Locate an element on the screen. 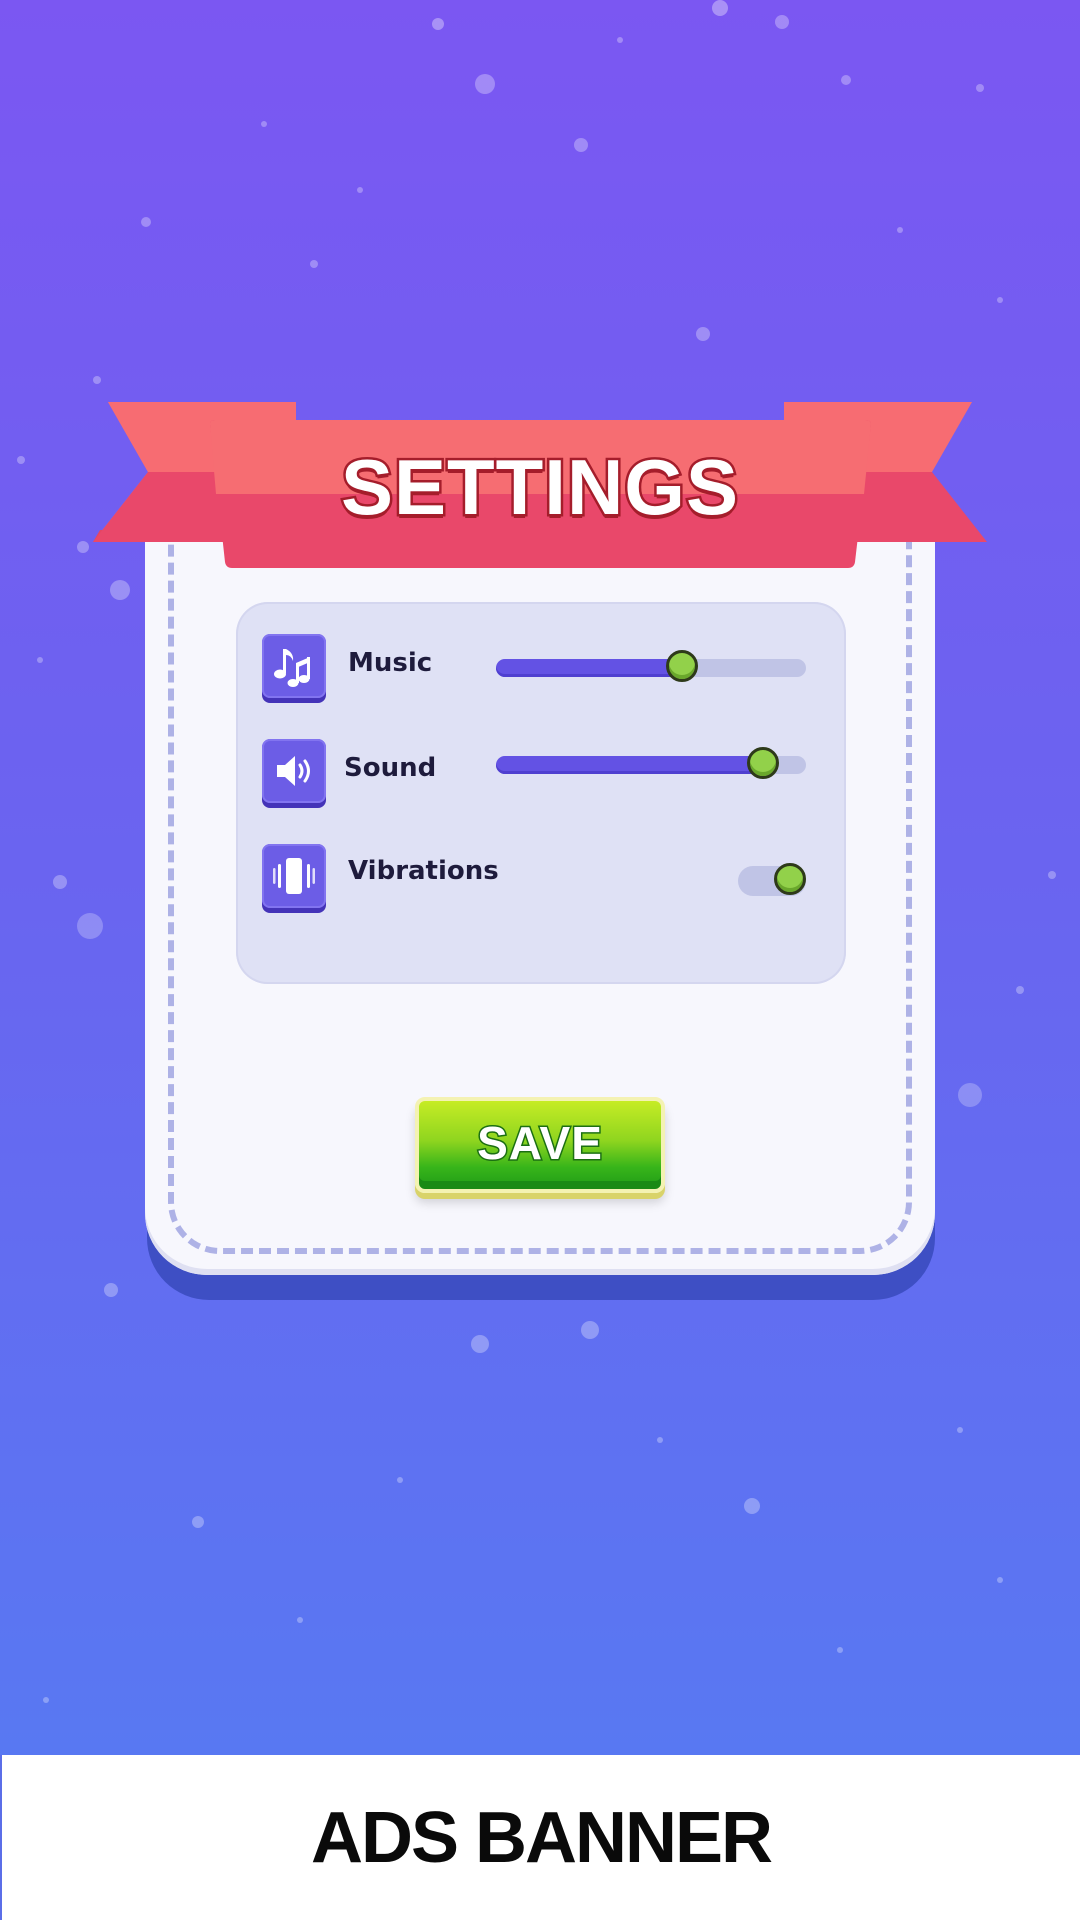 Image resolution: width=1080 pixels, height=1920 pixels. settings-list: Music Sound Vibrations is located at coordinates (541, 793).